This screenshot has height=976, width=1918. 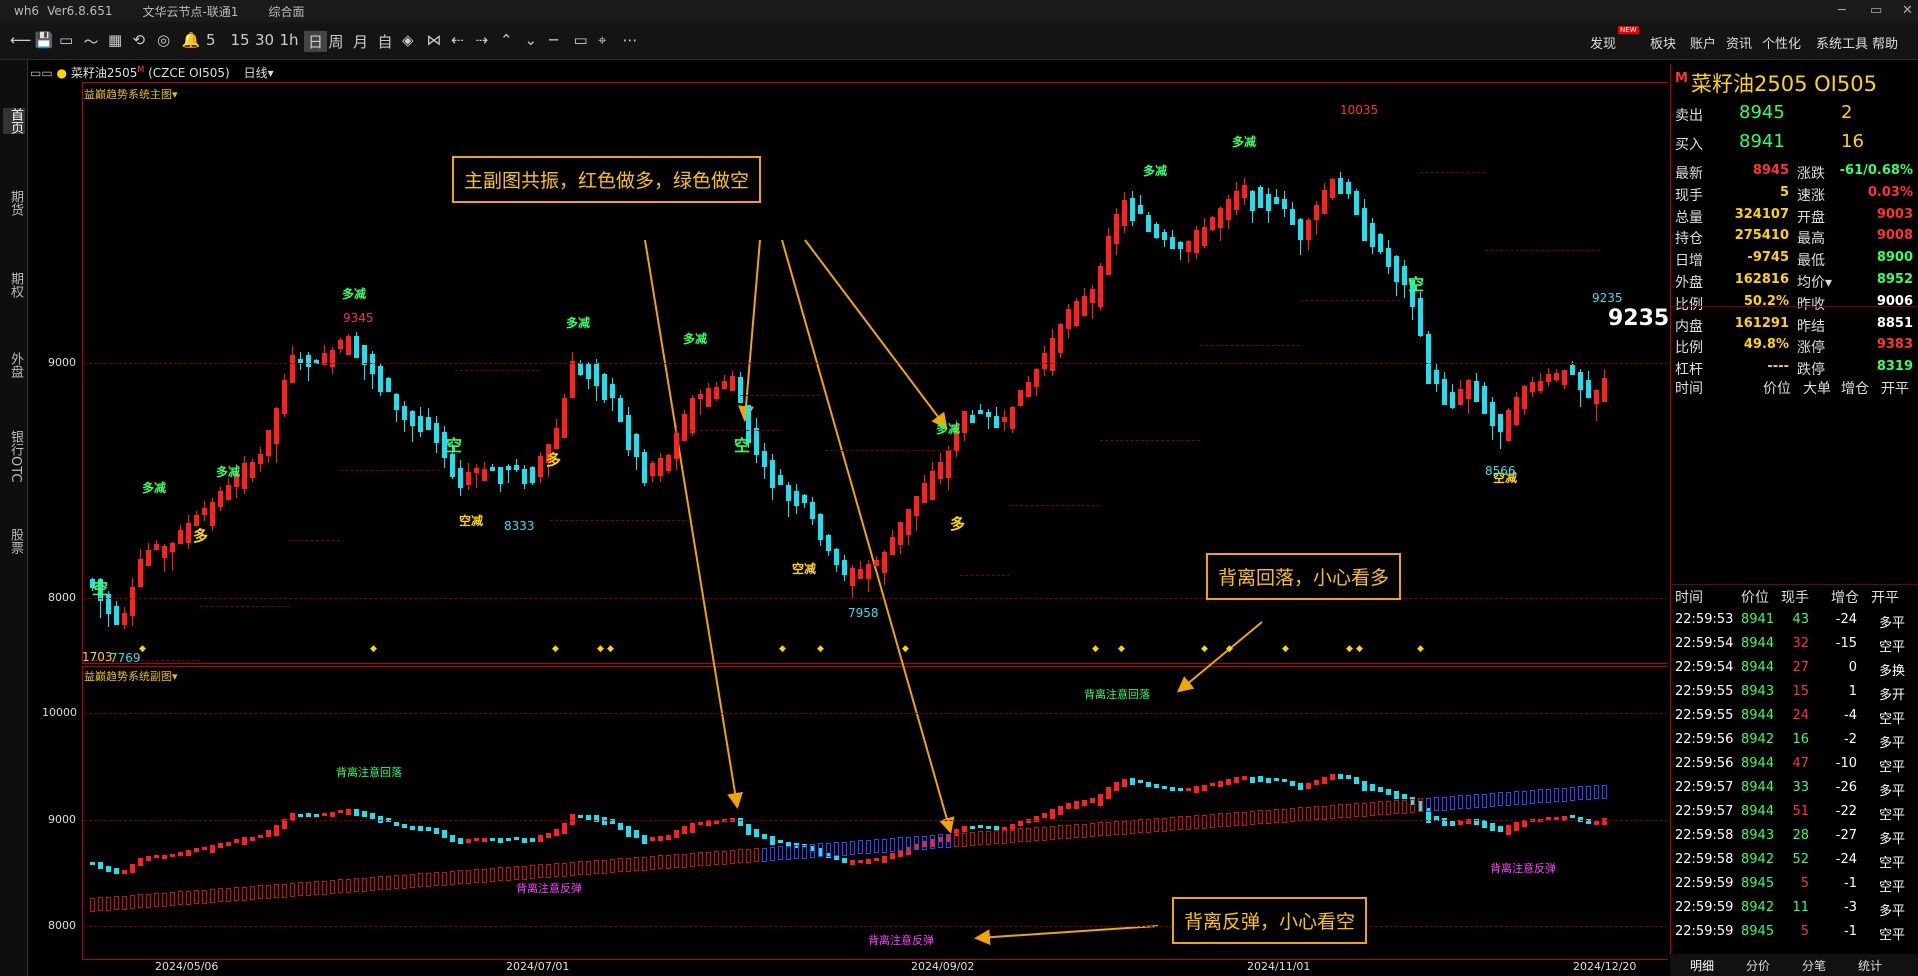 What do you see at coordinates (1781, 42) in the screenshot?
I see `menu-4: 个性化` at bounding box center [1781, 42].